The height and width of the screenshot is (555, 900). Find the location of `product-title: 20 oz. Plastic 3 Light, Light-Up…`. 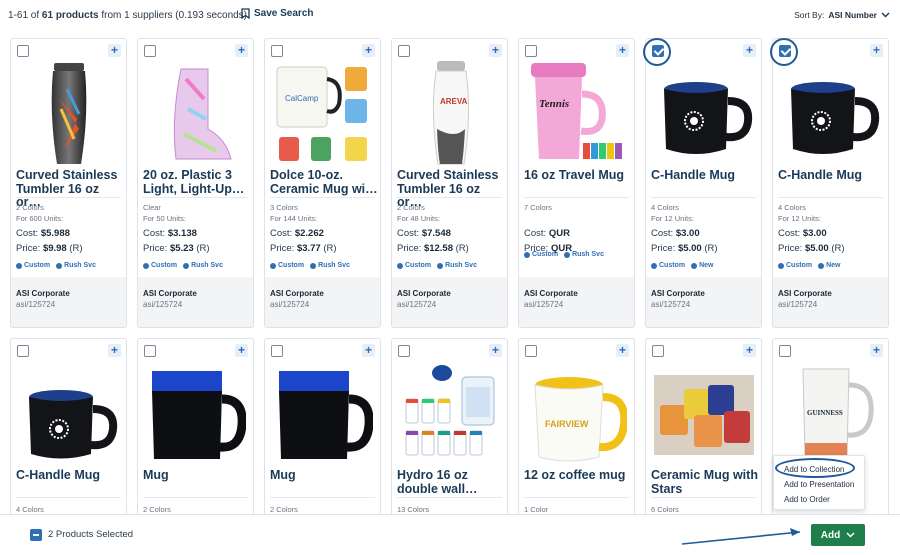

product-title: 20 oz. Plastic 3 Light, Light-Up… is located at coordinates (197, 182).